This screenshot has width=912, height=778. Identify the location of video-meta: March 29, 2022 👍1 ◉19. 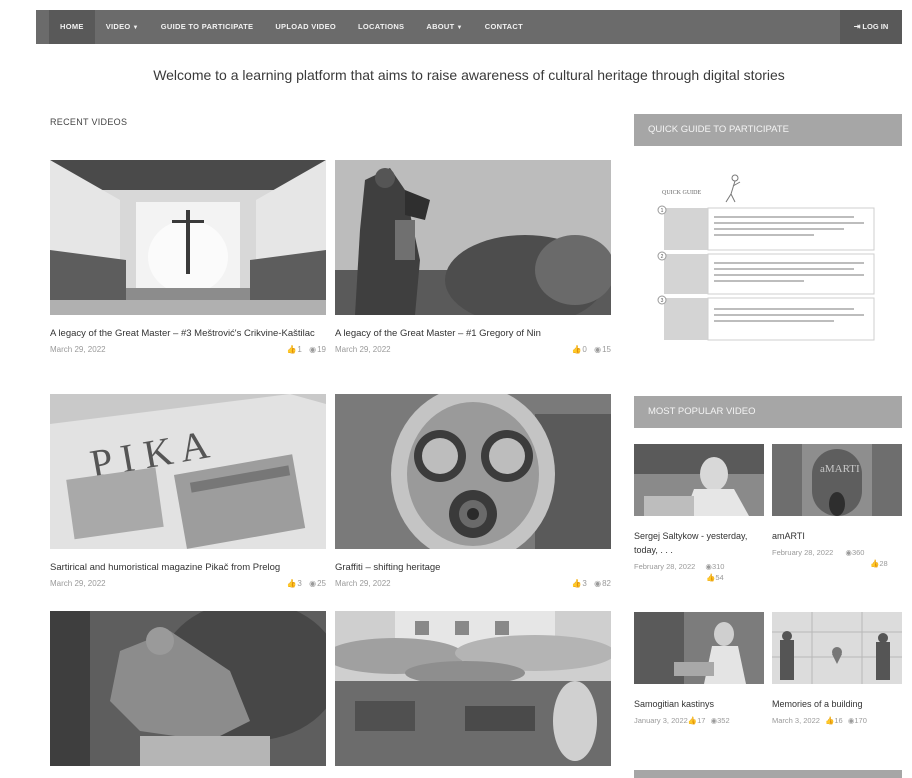
(188, 349).